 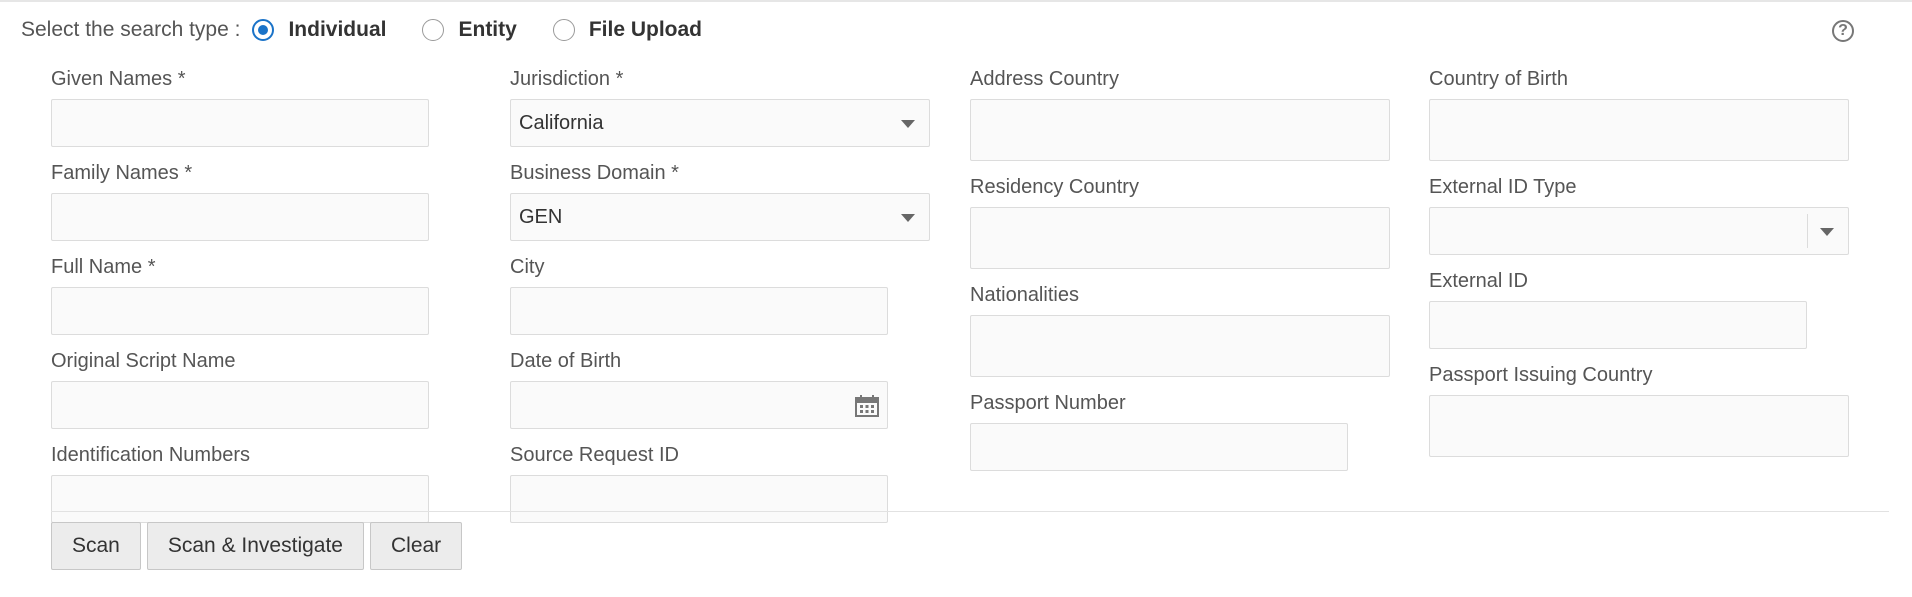 I want to click on scan-investigate-button: Scan & Investigate, so click(x=255, y=546).